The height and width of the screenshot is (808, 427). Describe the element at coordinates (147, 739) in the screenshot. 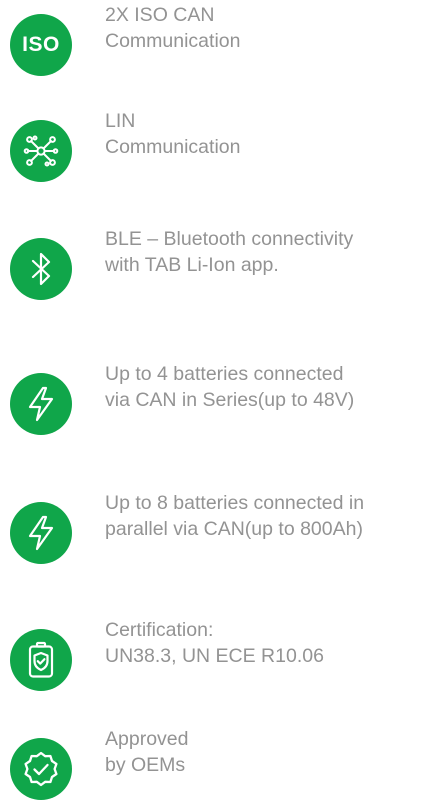

I see `feature-title: Approved` at that location.